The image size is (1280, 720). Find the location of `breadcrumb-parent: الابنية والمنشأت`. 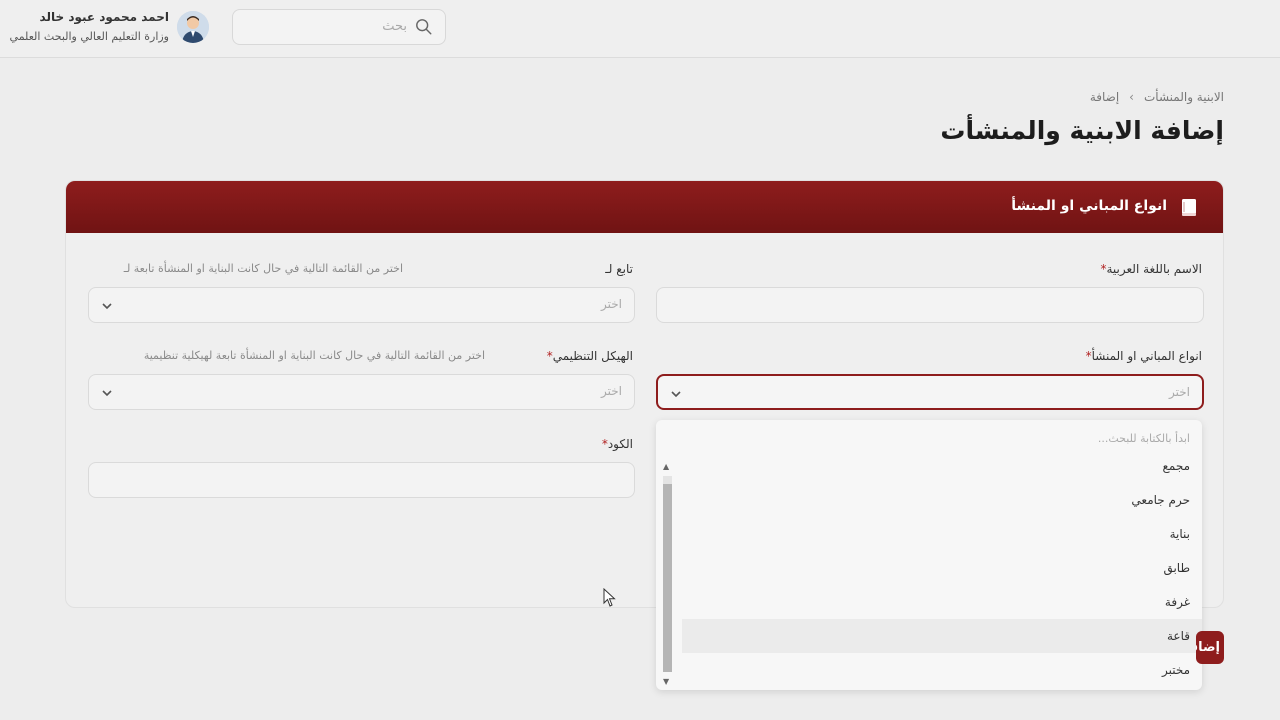

breadcrumb-parent: الابنية والمنشأت is located at coordinates (1184, 97).